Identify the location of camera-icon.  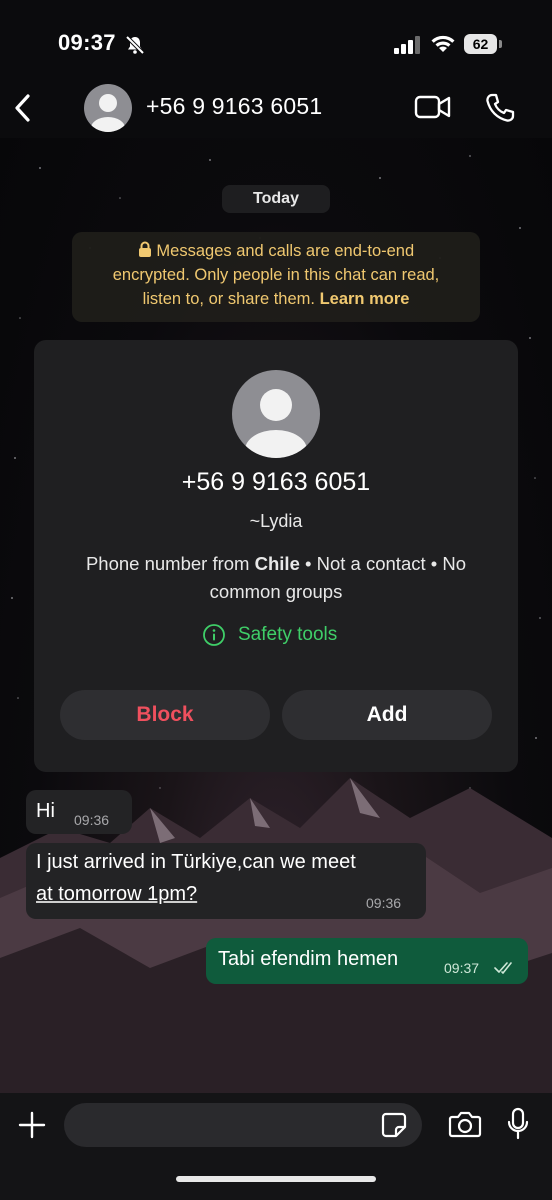
(465, 1126).